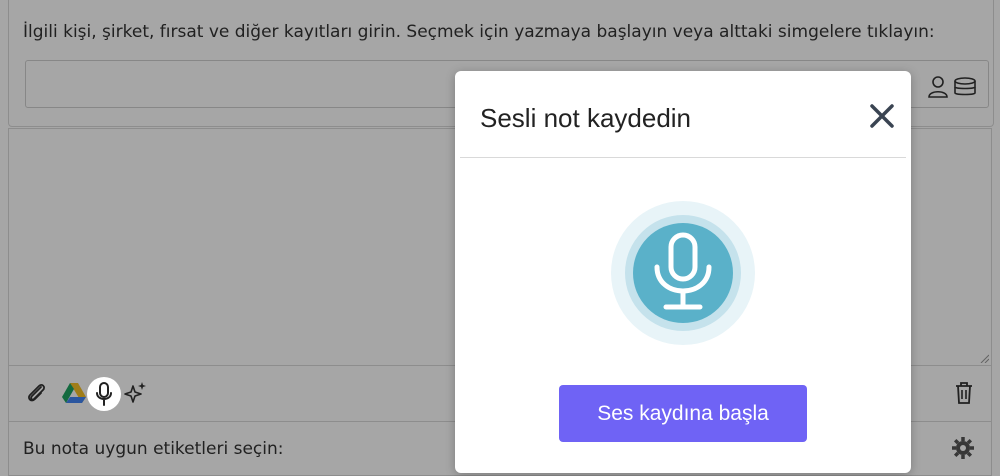 Image resolution: width=1000 pixels, height=476 pixels. What do you see at coordinates (683, 413) in the screenshot?
I see `start-recording-button: Ses kaydına başla` at bounding box center [683, 413].